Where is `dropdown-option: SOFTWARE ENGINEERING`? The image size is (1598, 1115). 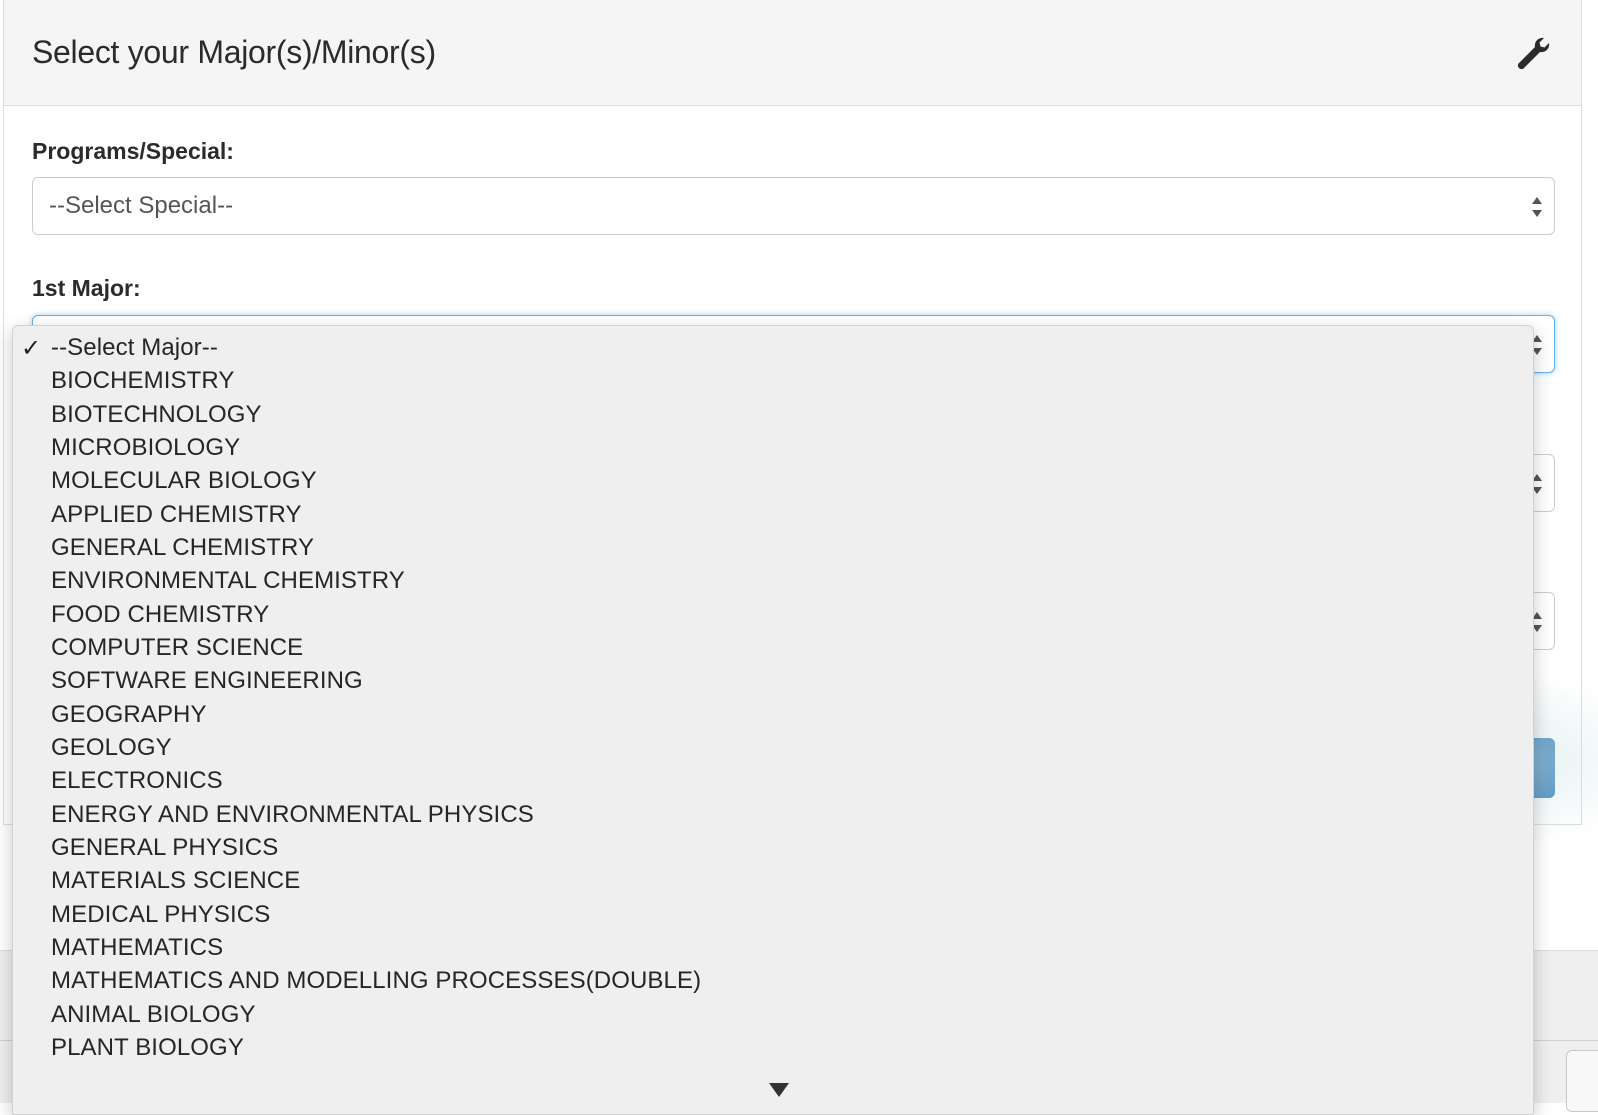
dropdown-option: SOFTWARE ENGINEERING is located at coordinates (207, 681).